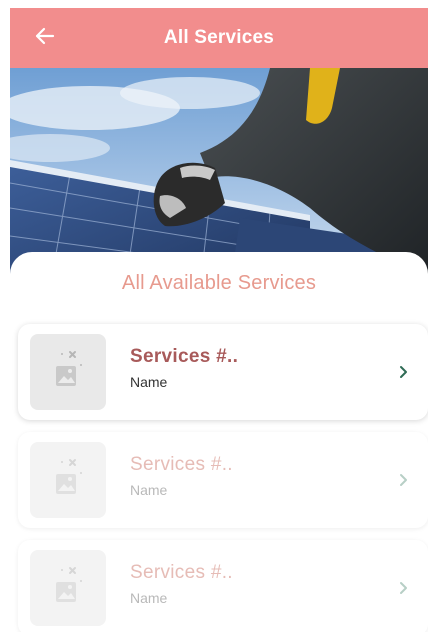 This screenshot has height=632, width=428. I want to click on section-title: All Available Services, so click(219, 283).